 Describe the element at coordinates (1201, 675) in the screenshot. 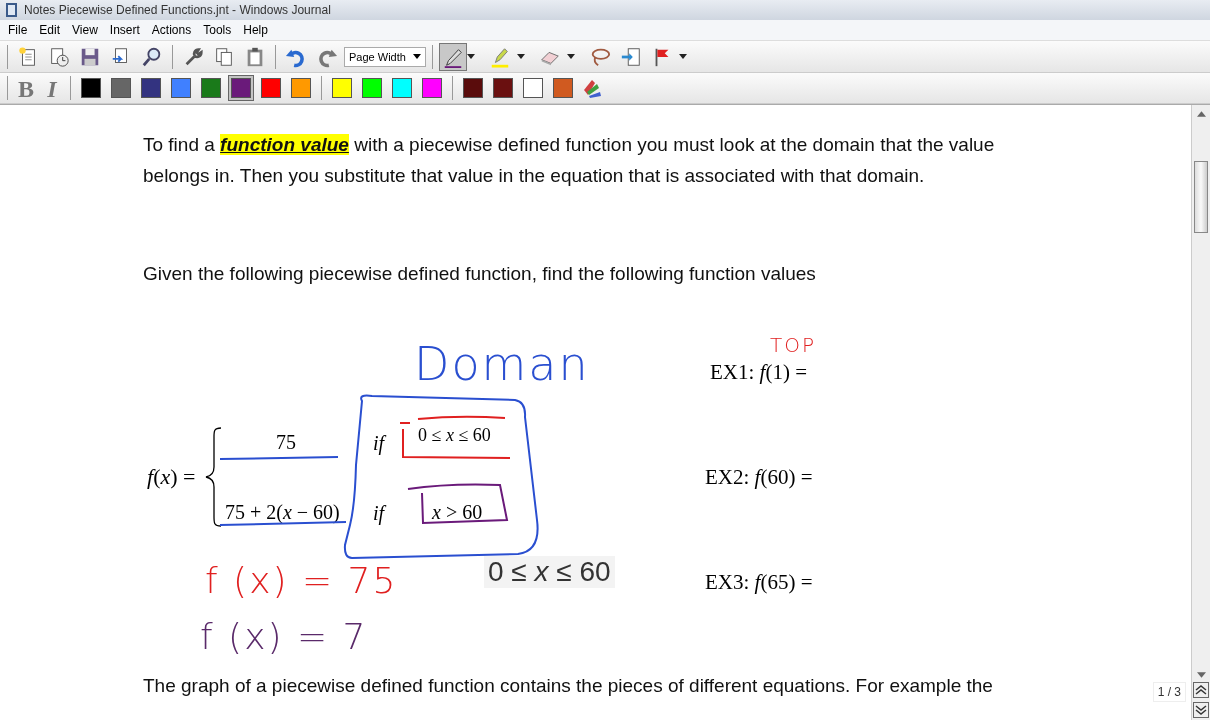

I see `scroll-down-icon` at that location.